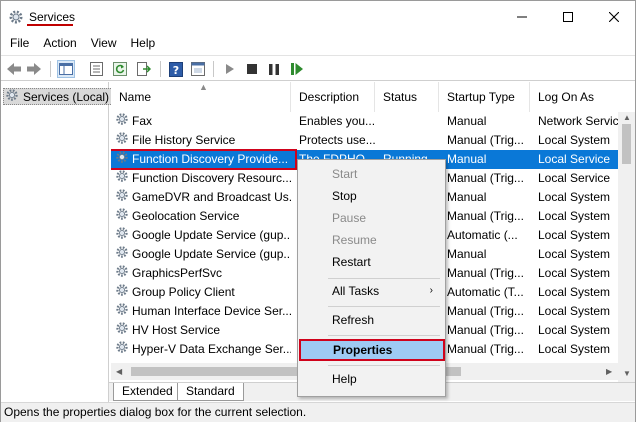 The width and height of the screenshot is (636, 422). I want to click on window-title: Services, so click(52, 17).